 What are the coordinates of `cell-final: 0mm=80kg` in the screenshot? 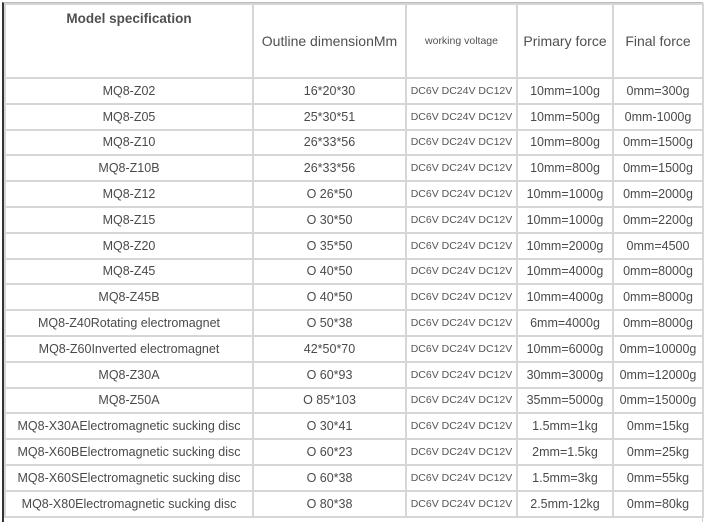 It's located at (658, 503).